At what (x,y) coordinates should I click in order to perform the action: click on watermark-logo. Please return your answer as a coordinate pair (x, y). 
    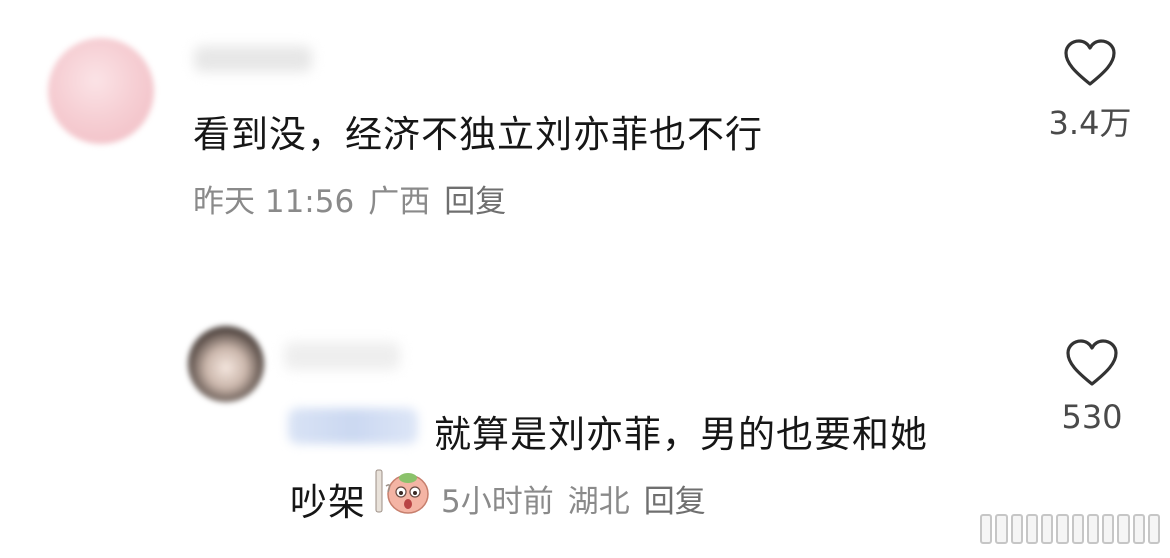
    Looking at the image, I should click on (1070, 529).